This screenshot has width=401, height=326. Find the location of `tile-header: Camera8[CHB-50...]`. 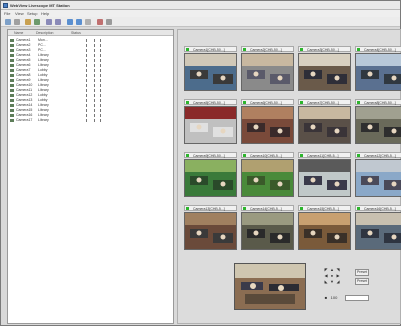

tile-header: Camera8[CHB-50...] is located at coordinates (378, 102).